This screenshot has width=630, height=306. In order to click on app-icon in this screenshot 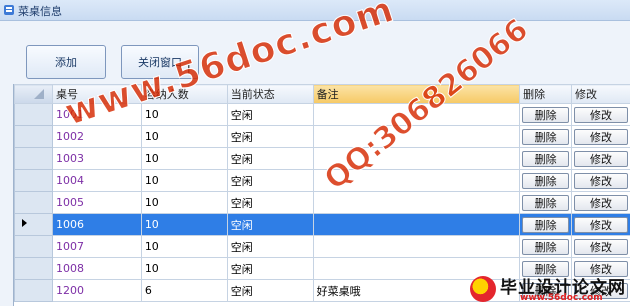, I will do `click(9, 10)`.